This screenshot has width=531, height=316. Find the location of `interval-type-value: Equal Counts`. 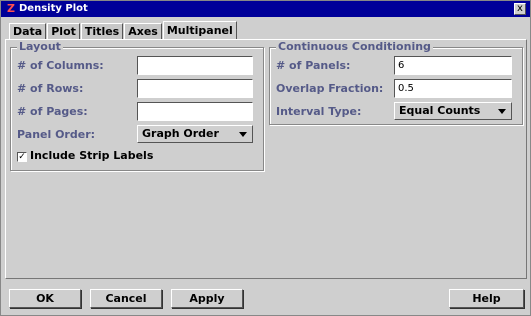

interval-type-value: Equal Counts is located at coordinates (440, 110).